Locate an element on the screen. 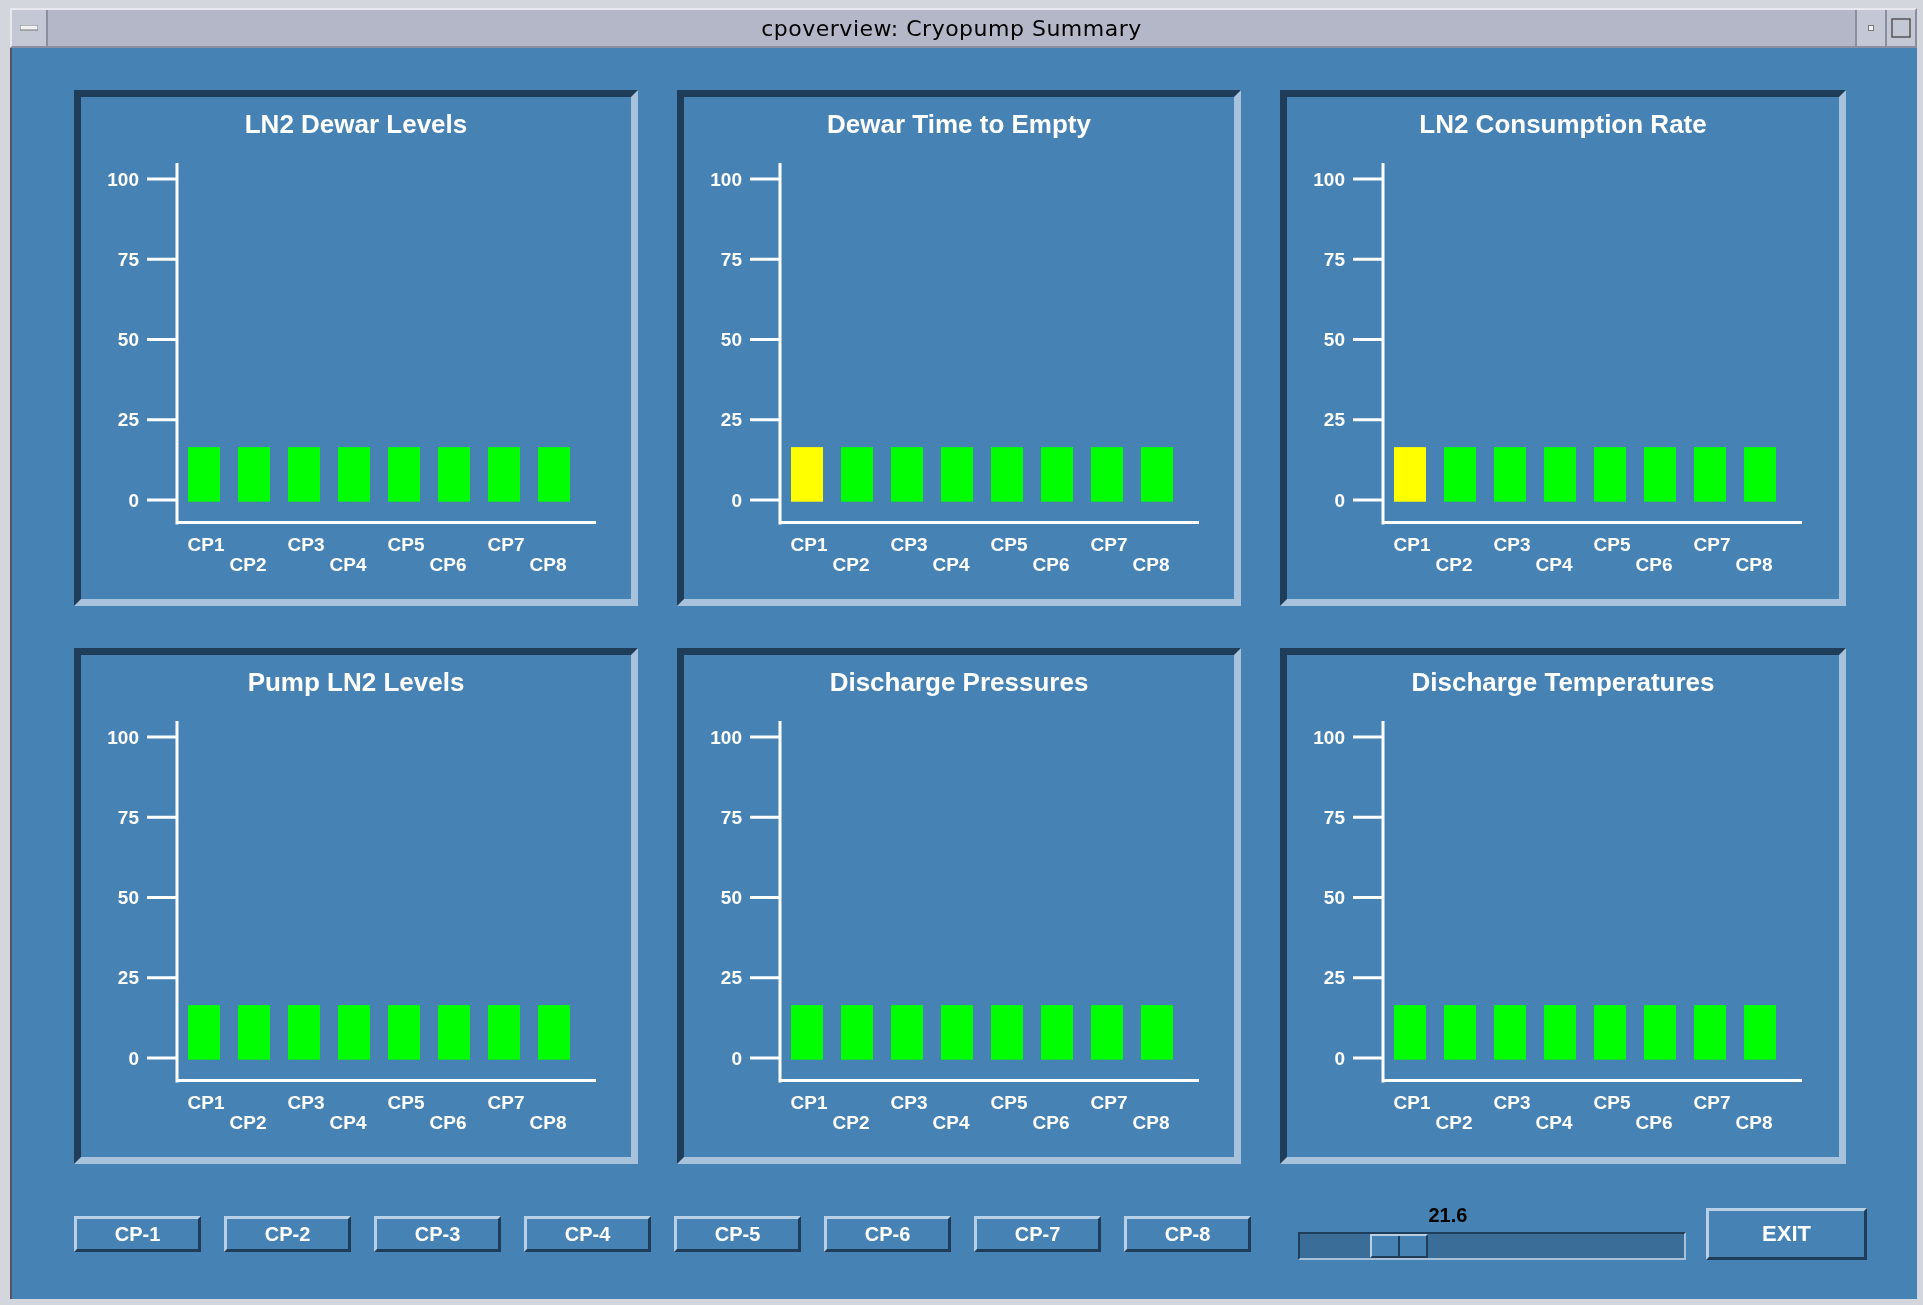  chart-title: LN2 Consumption Rate is located at coordinates (1563, 125).